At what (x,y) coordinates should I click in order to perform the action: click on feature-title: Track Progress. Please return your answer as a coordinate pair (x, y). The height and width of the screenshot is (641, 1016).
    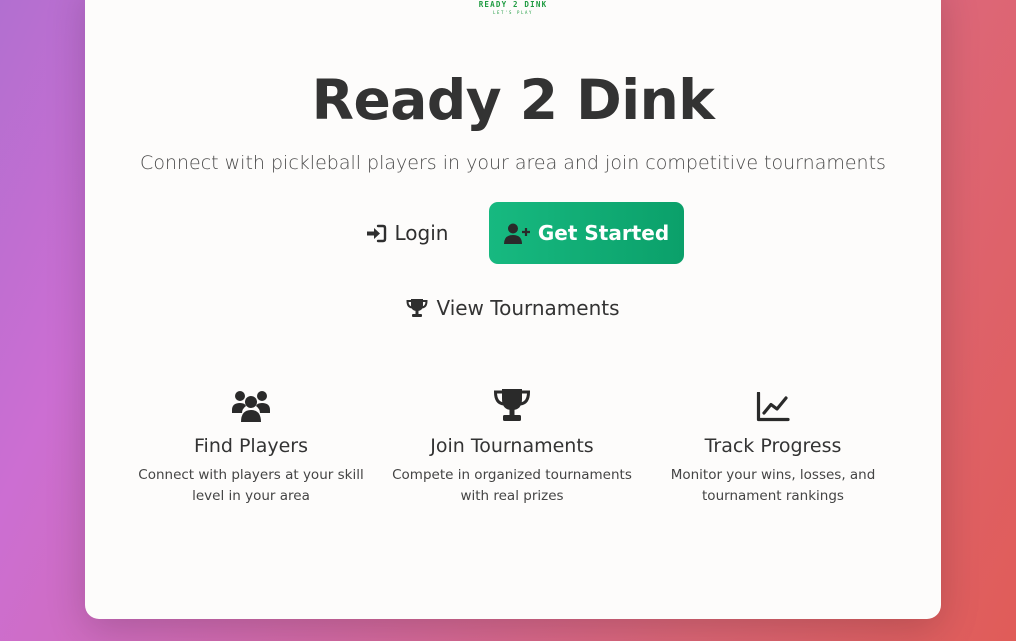
    Looking at the image, I should click on (773, 446).